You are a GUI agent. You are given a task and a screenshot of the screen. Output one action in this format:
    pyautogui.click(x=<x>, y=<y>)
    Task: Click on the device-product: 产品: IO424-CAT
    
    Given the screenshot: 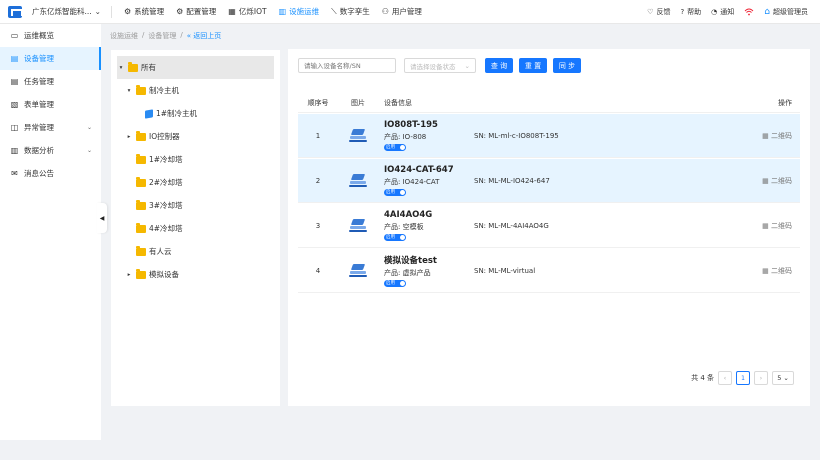 What is the action you would take?
    pyautogui.click(x=412, y=182)
    